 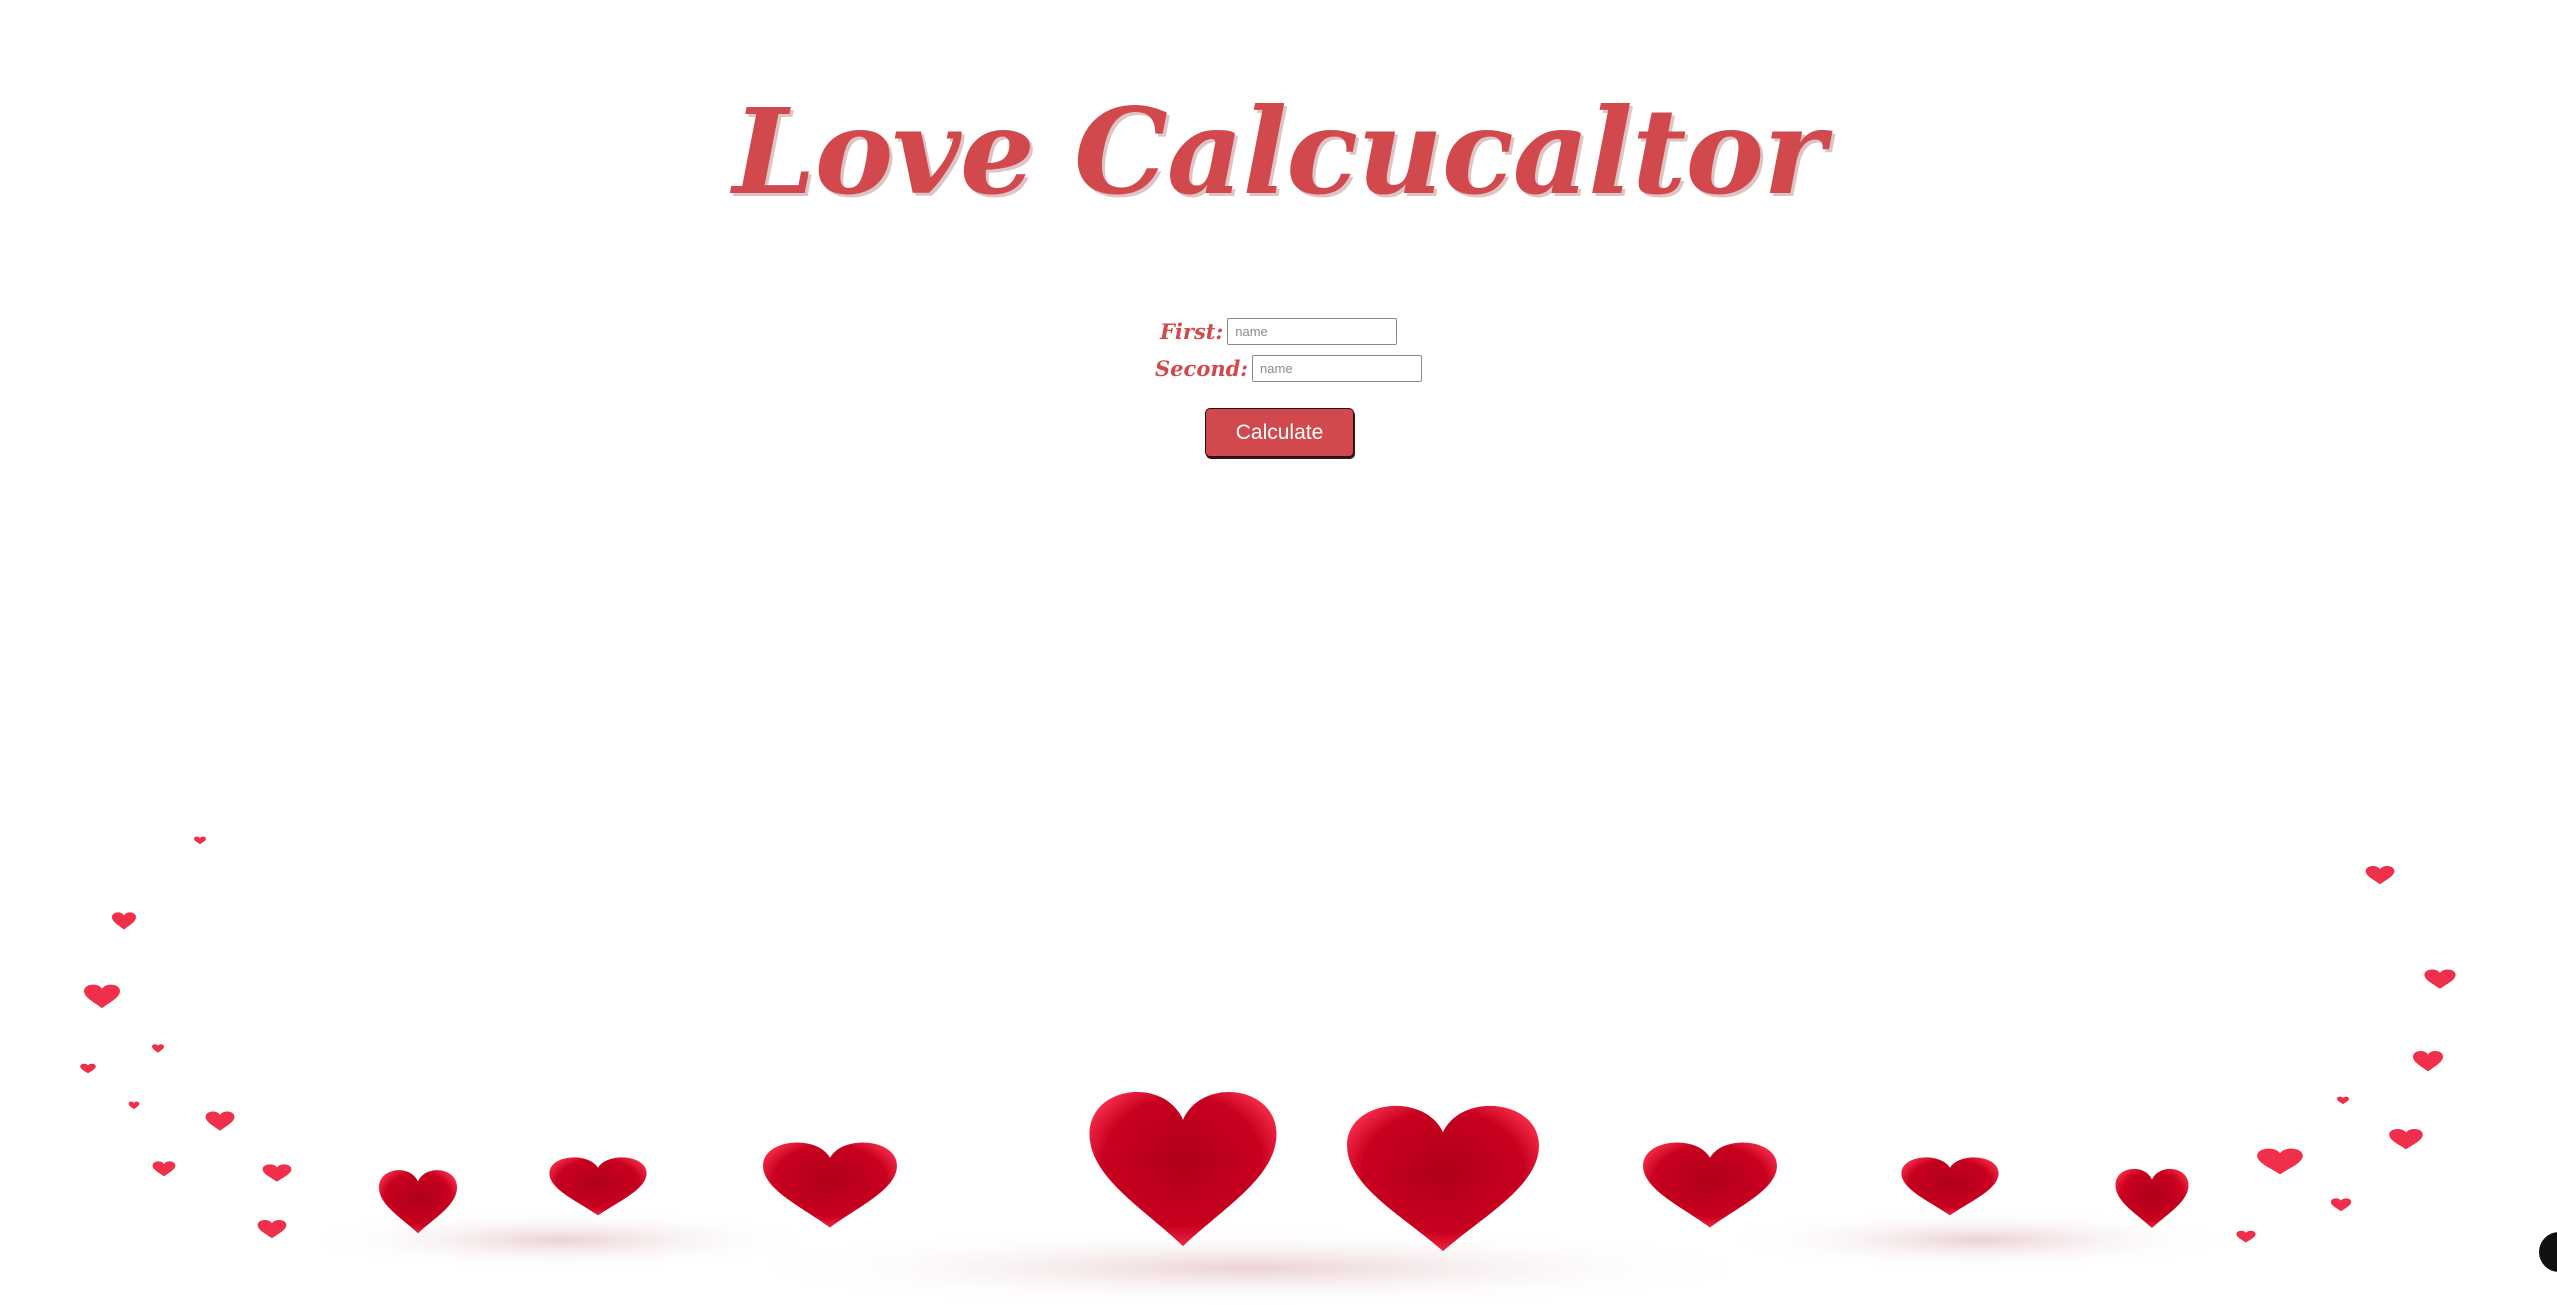 I want to click on second-name-row: Second:, so click(x=1289, y=368).